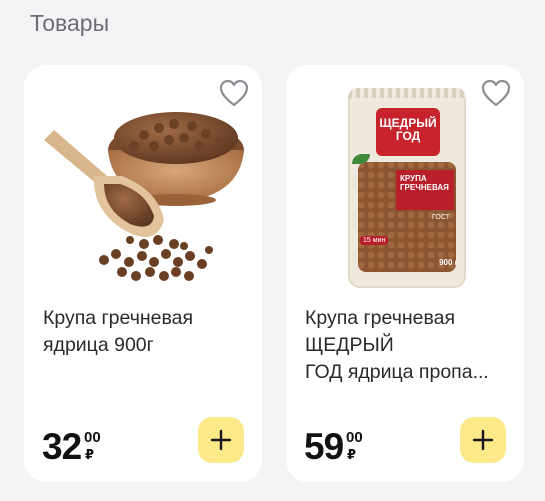  I want to click on package-standard: ГОСТ, so click(441, 217).